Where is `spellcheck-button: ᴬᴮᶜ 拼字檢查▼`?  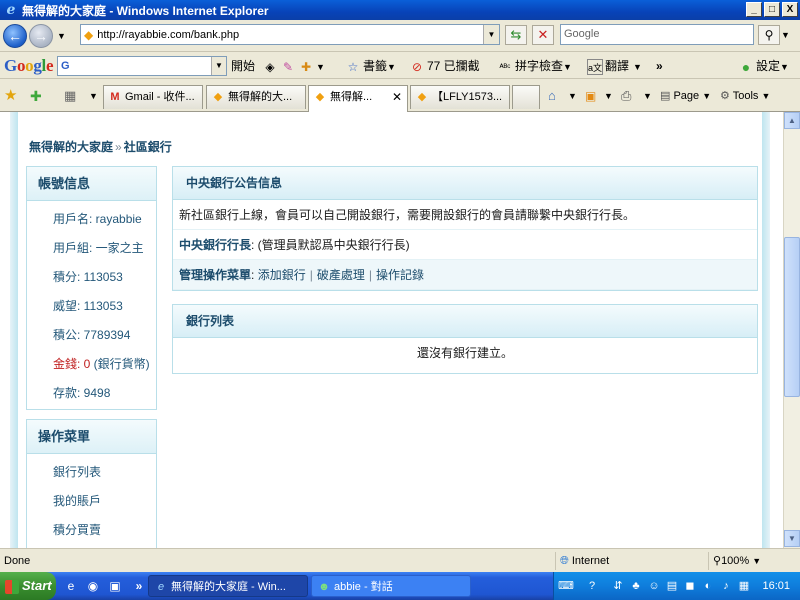 spellcheck-button: ᴬᴮᶜ 拼字檢查▼ is located at coordinates (534, 66).